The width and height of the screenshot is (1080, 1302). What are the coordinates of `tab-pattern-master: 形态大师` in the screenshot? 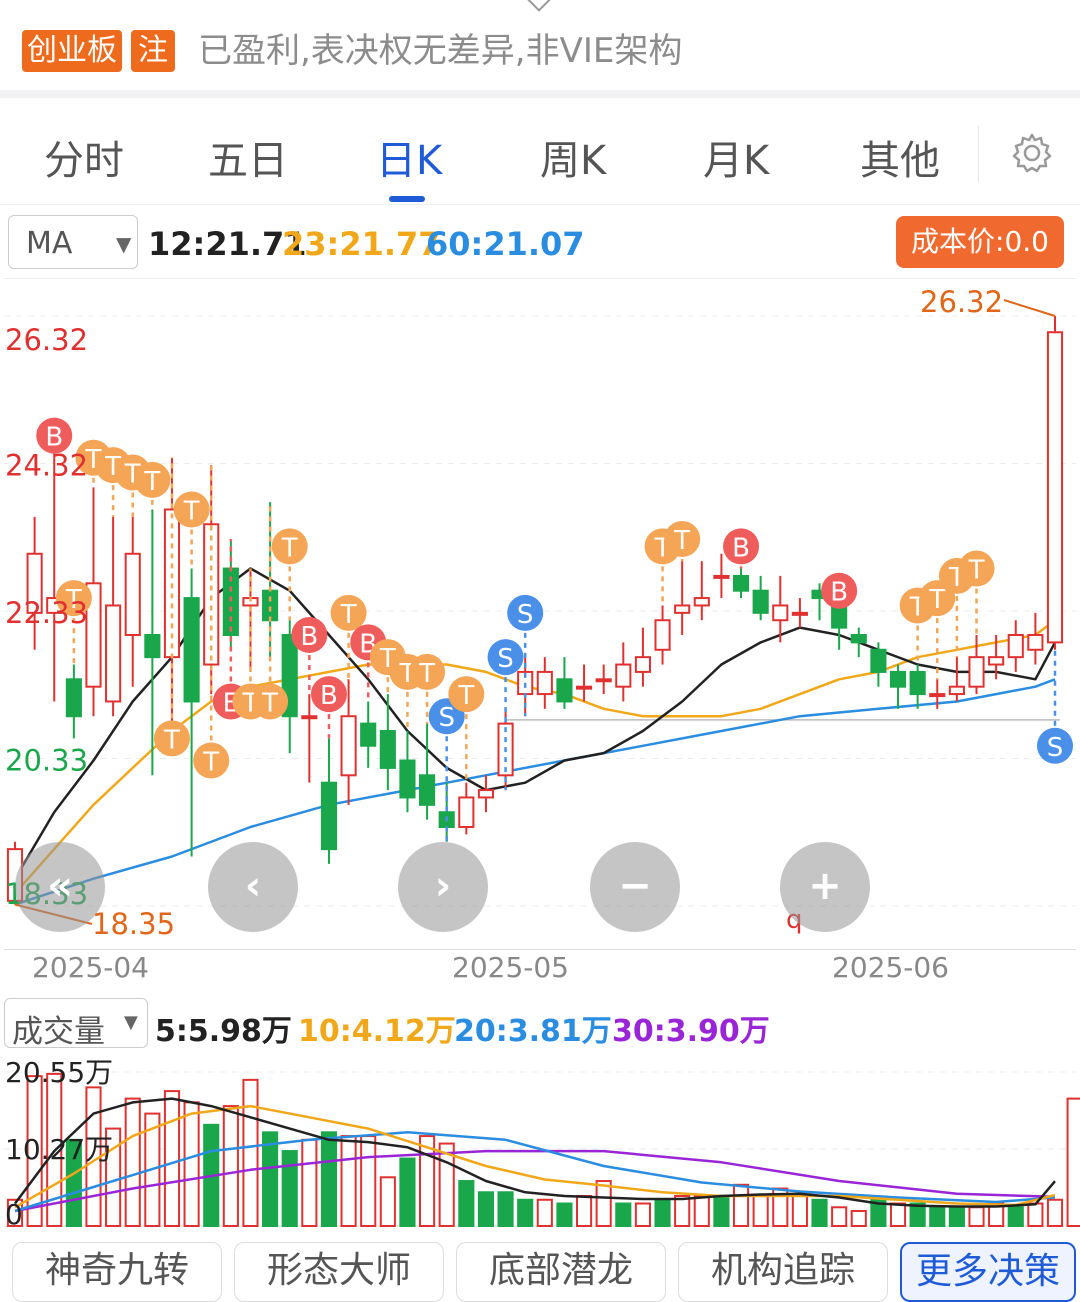 It's located at (339, 1272).